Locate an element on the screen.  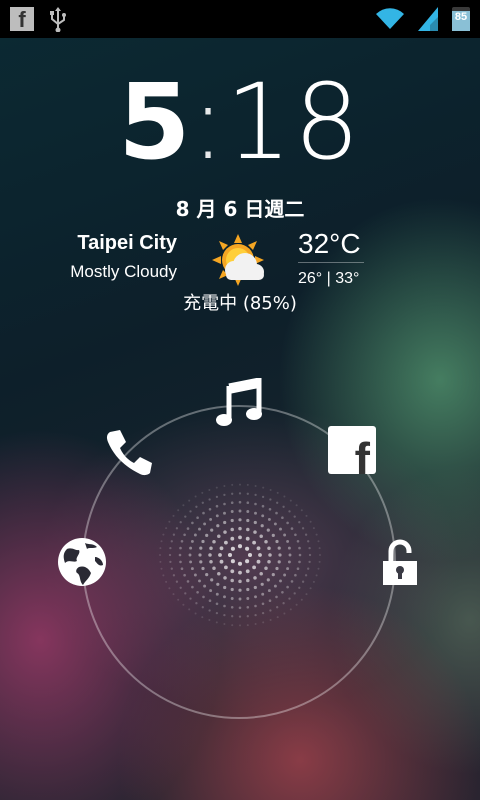
battery-level: 85 is located at coordinates (461, 17).